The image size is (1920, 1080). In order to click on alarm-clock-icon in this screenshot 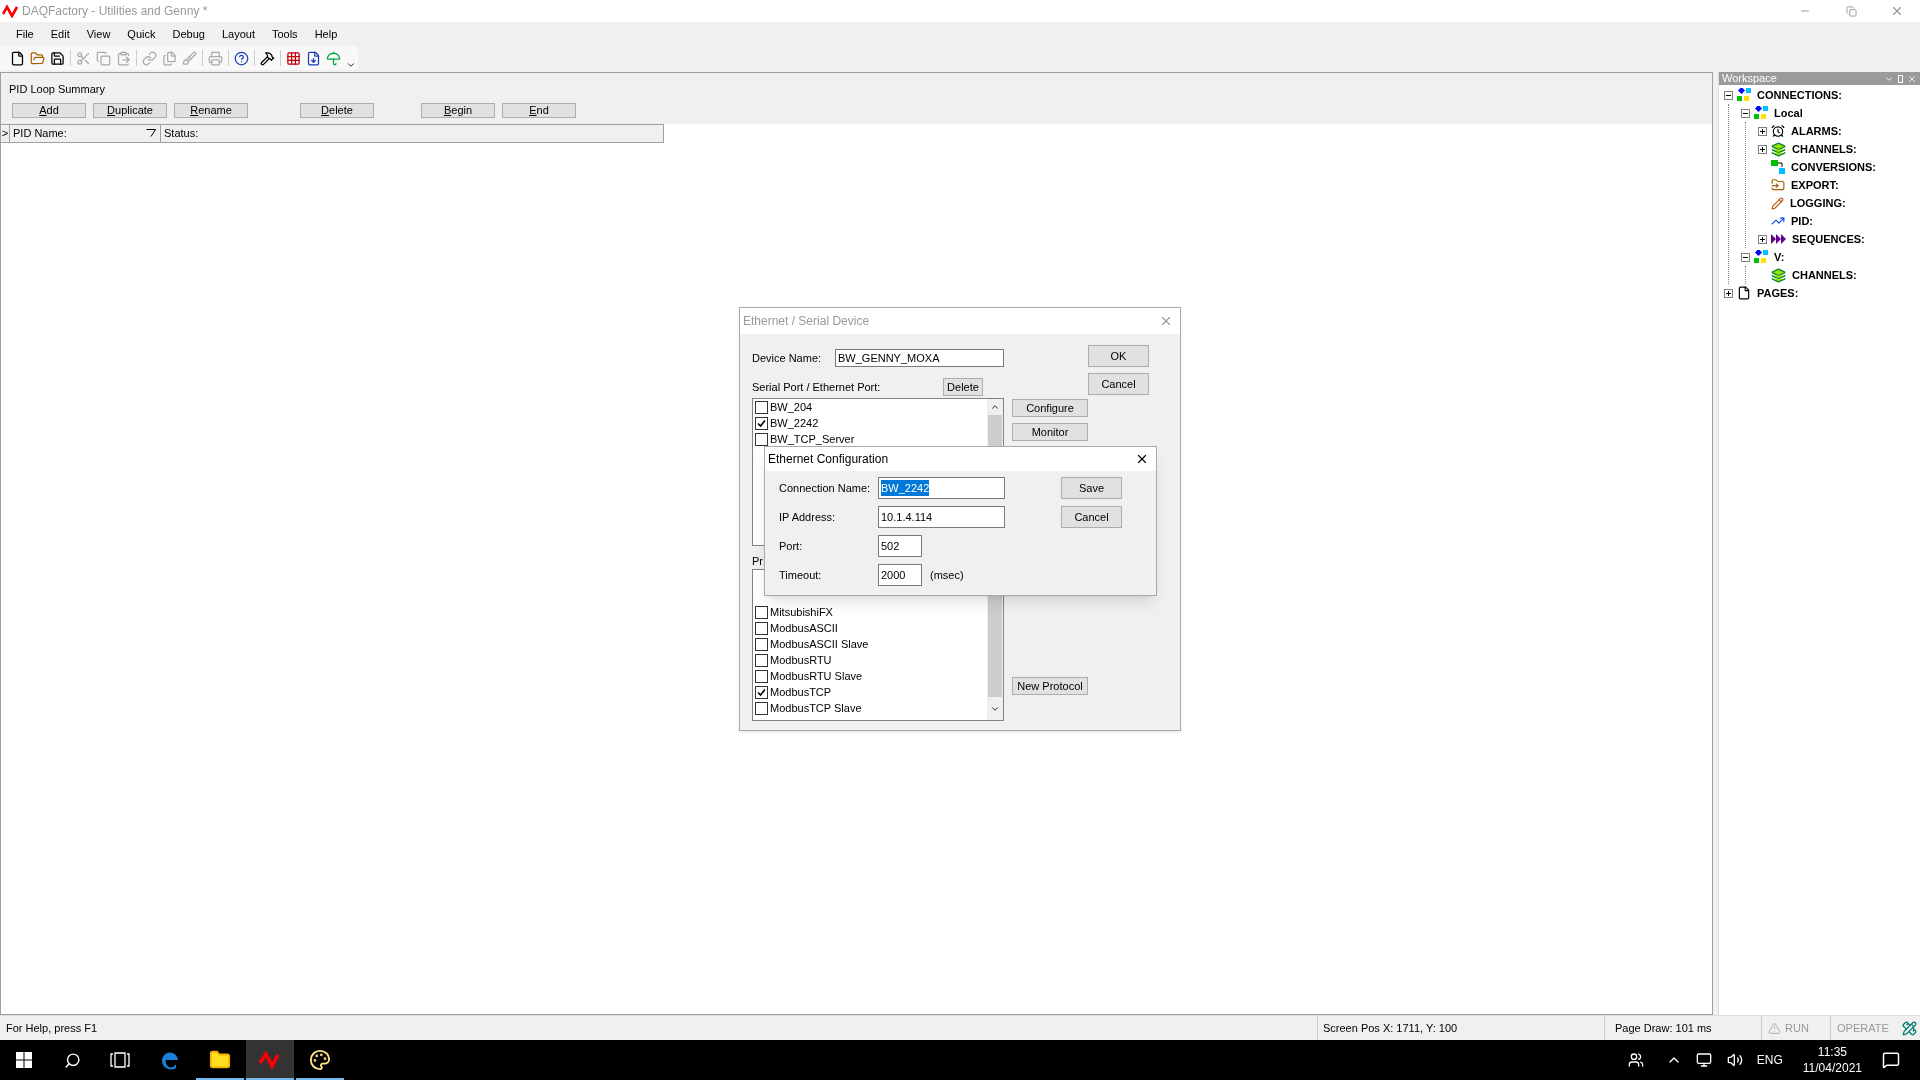, I will do `click(1778, 131)`.